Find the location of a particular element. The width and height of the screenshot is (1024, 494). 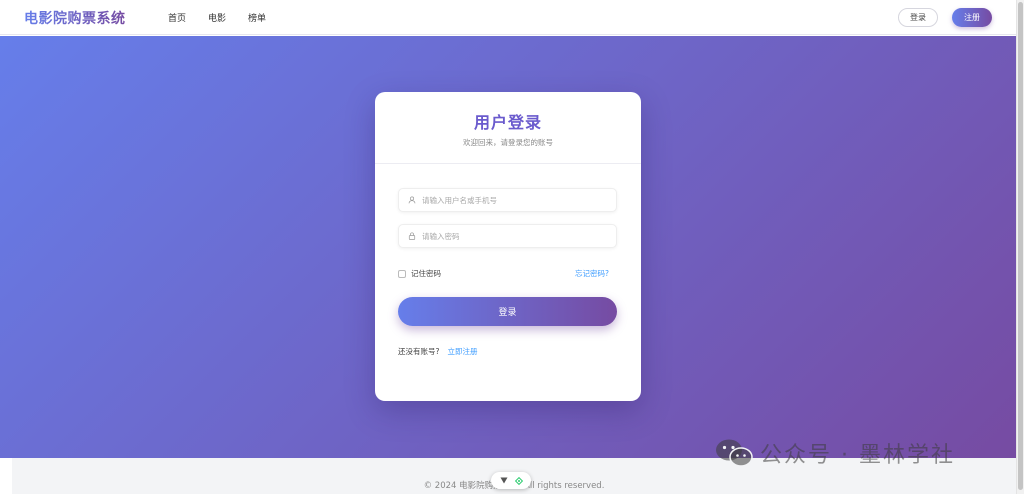

user-icon is located at coordinates (412, 200).